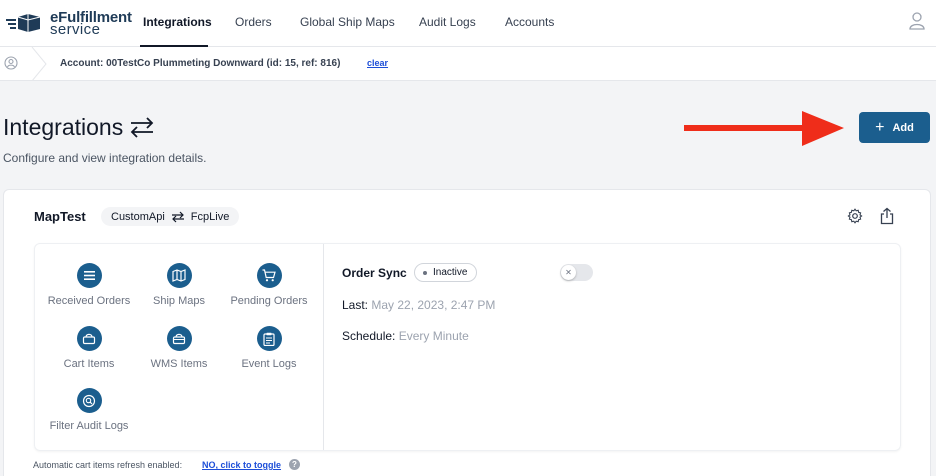 This screenshot has width=936, height=476. I want to click on tile-label: Cart Items, so click(89, 364).